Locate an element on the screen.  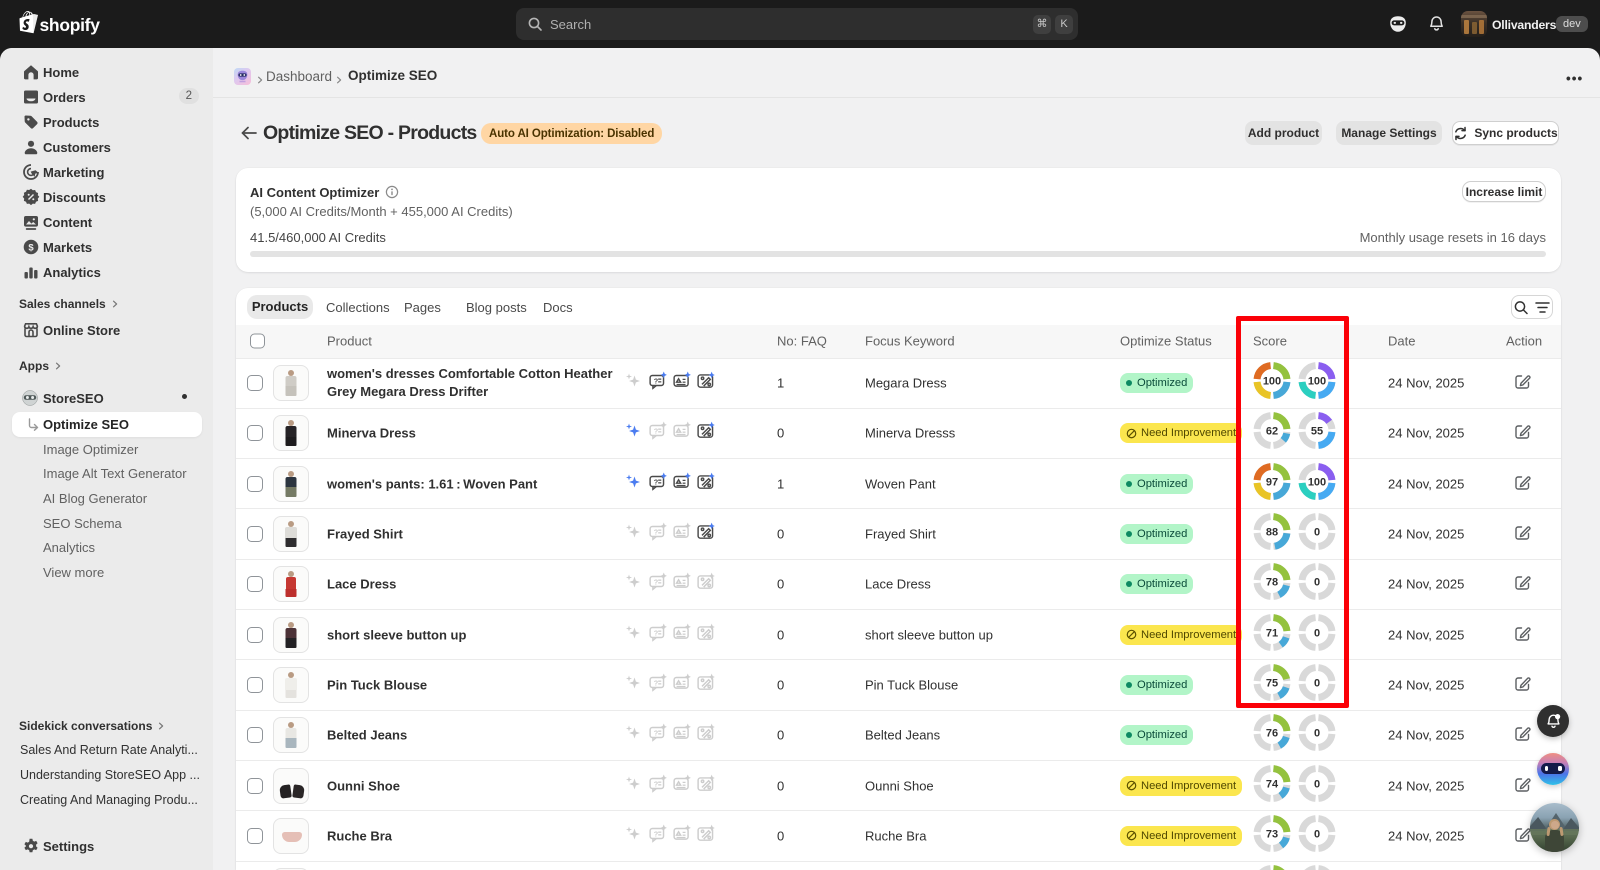
svg-text: 74 is located at coordinates (1272, 784).